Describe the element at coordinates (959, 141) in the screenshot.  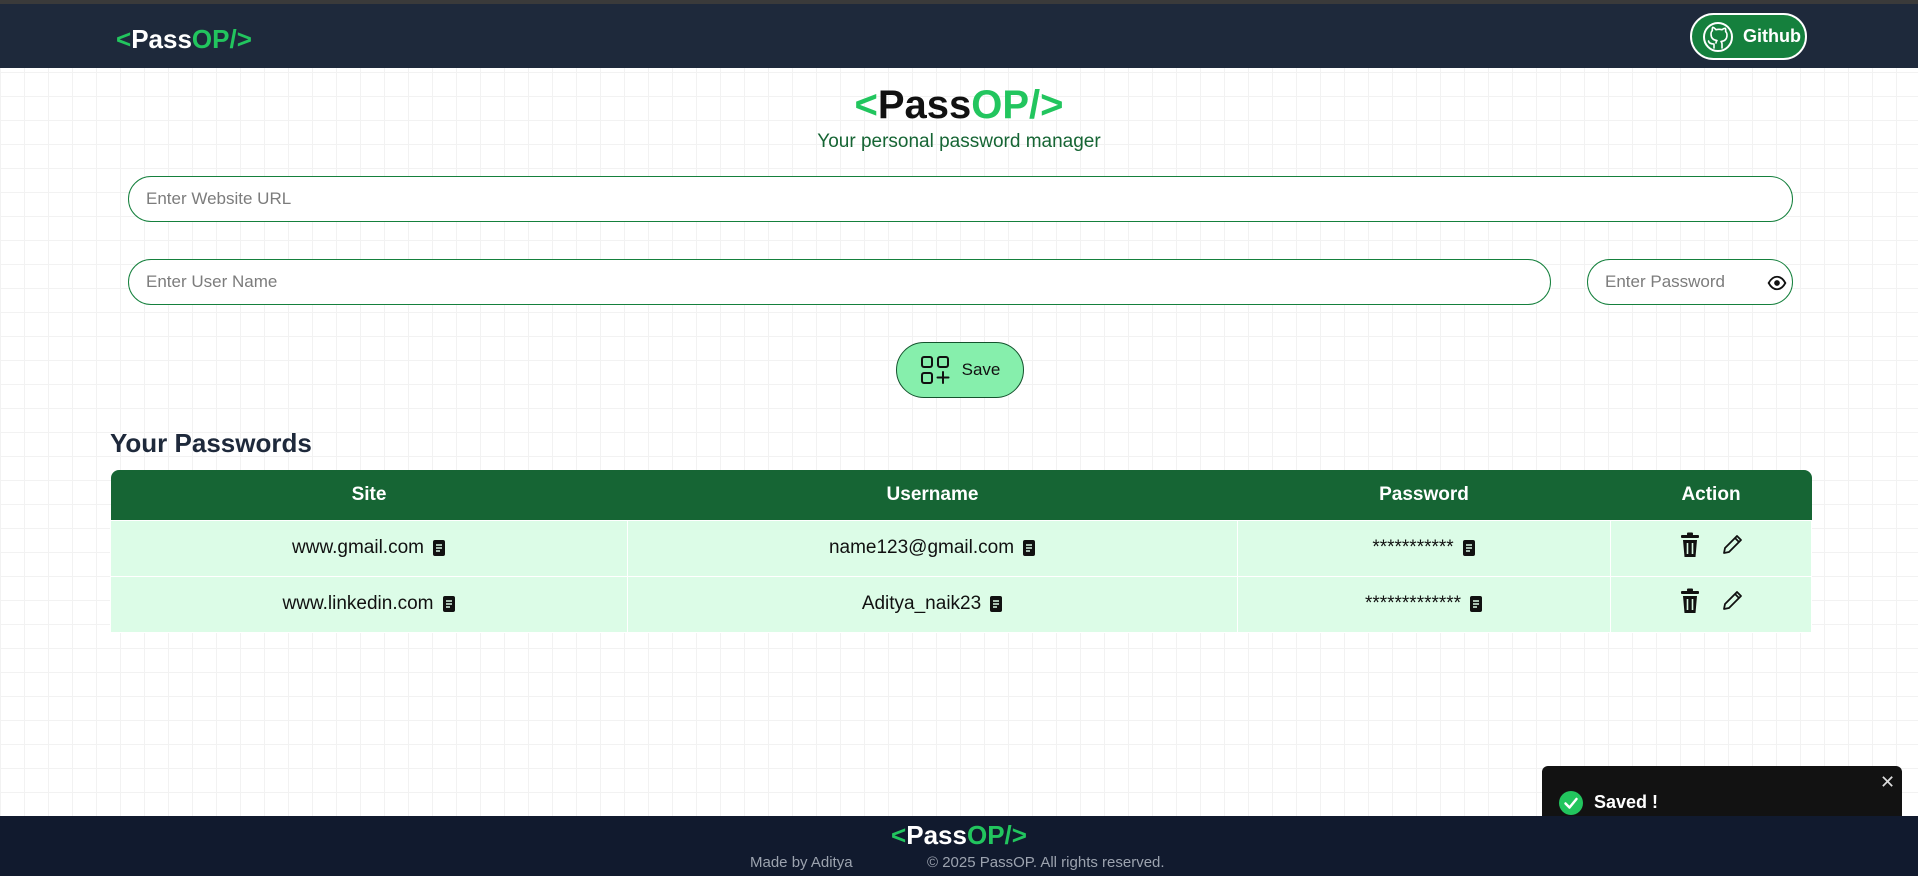
I see `tagline: Your personal password manager` at that location.